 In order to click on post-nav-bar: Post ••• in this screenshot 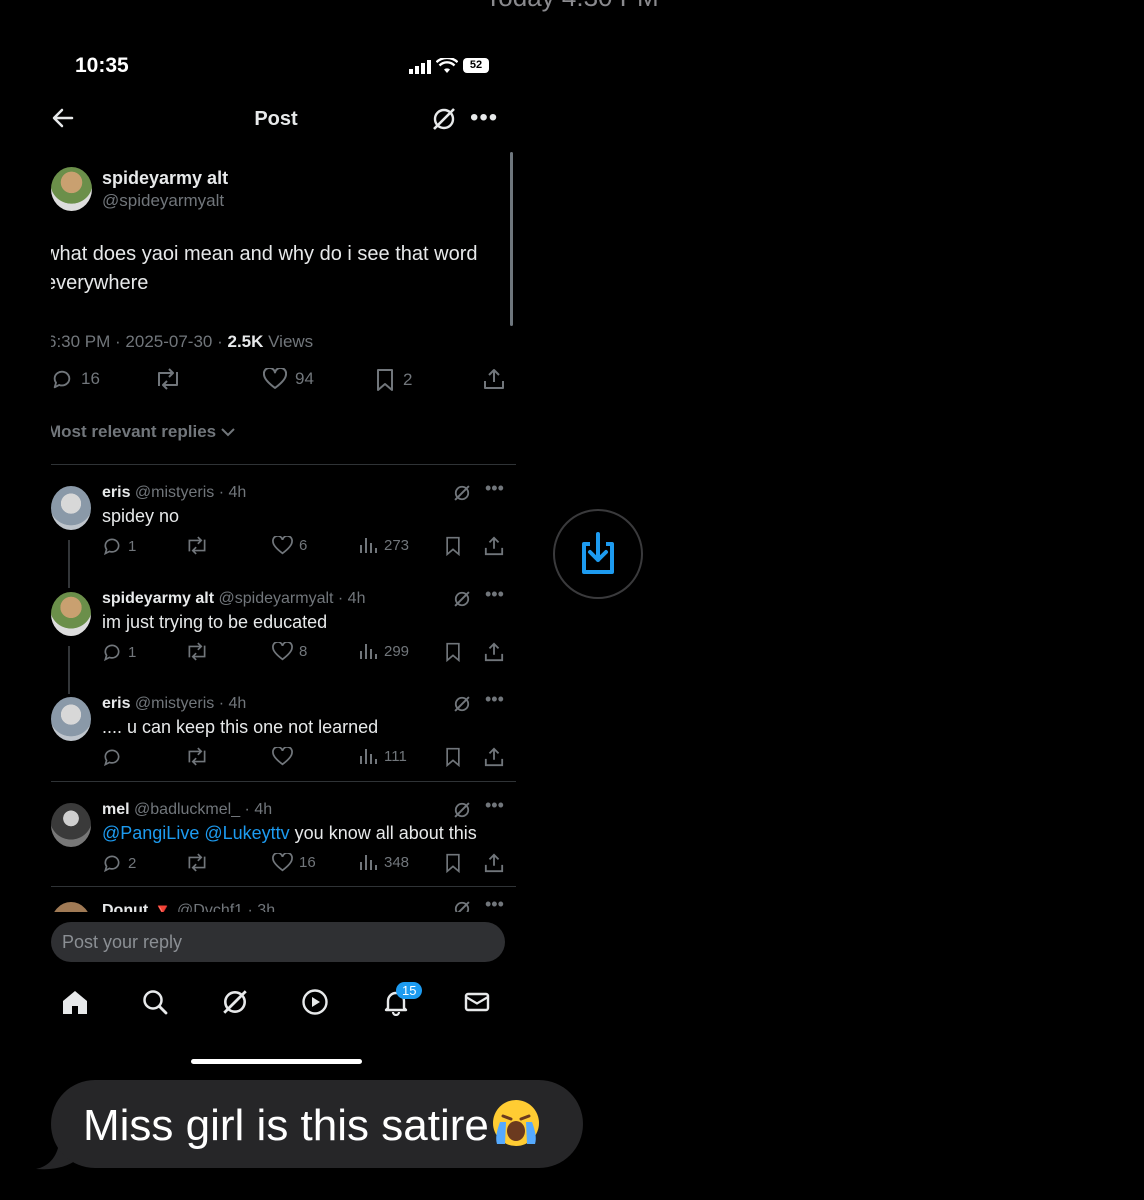, I will do `click(283, 121)`.